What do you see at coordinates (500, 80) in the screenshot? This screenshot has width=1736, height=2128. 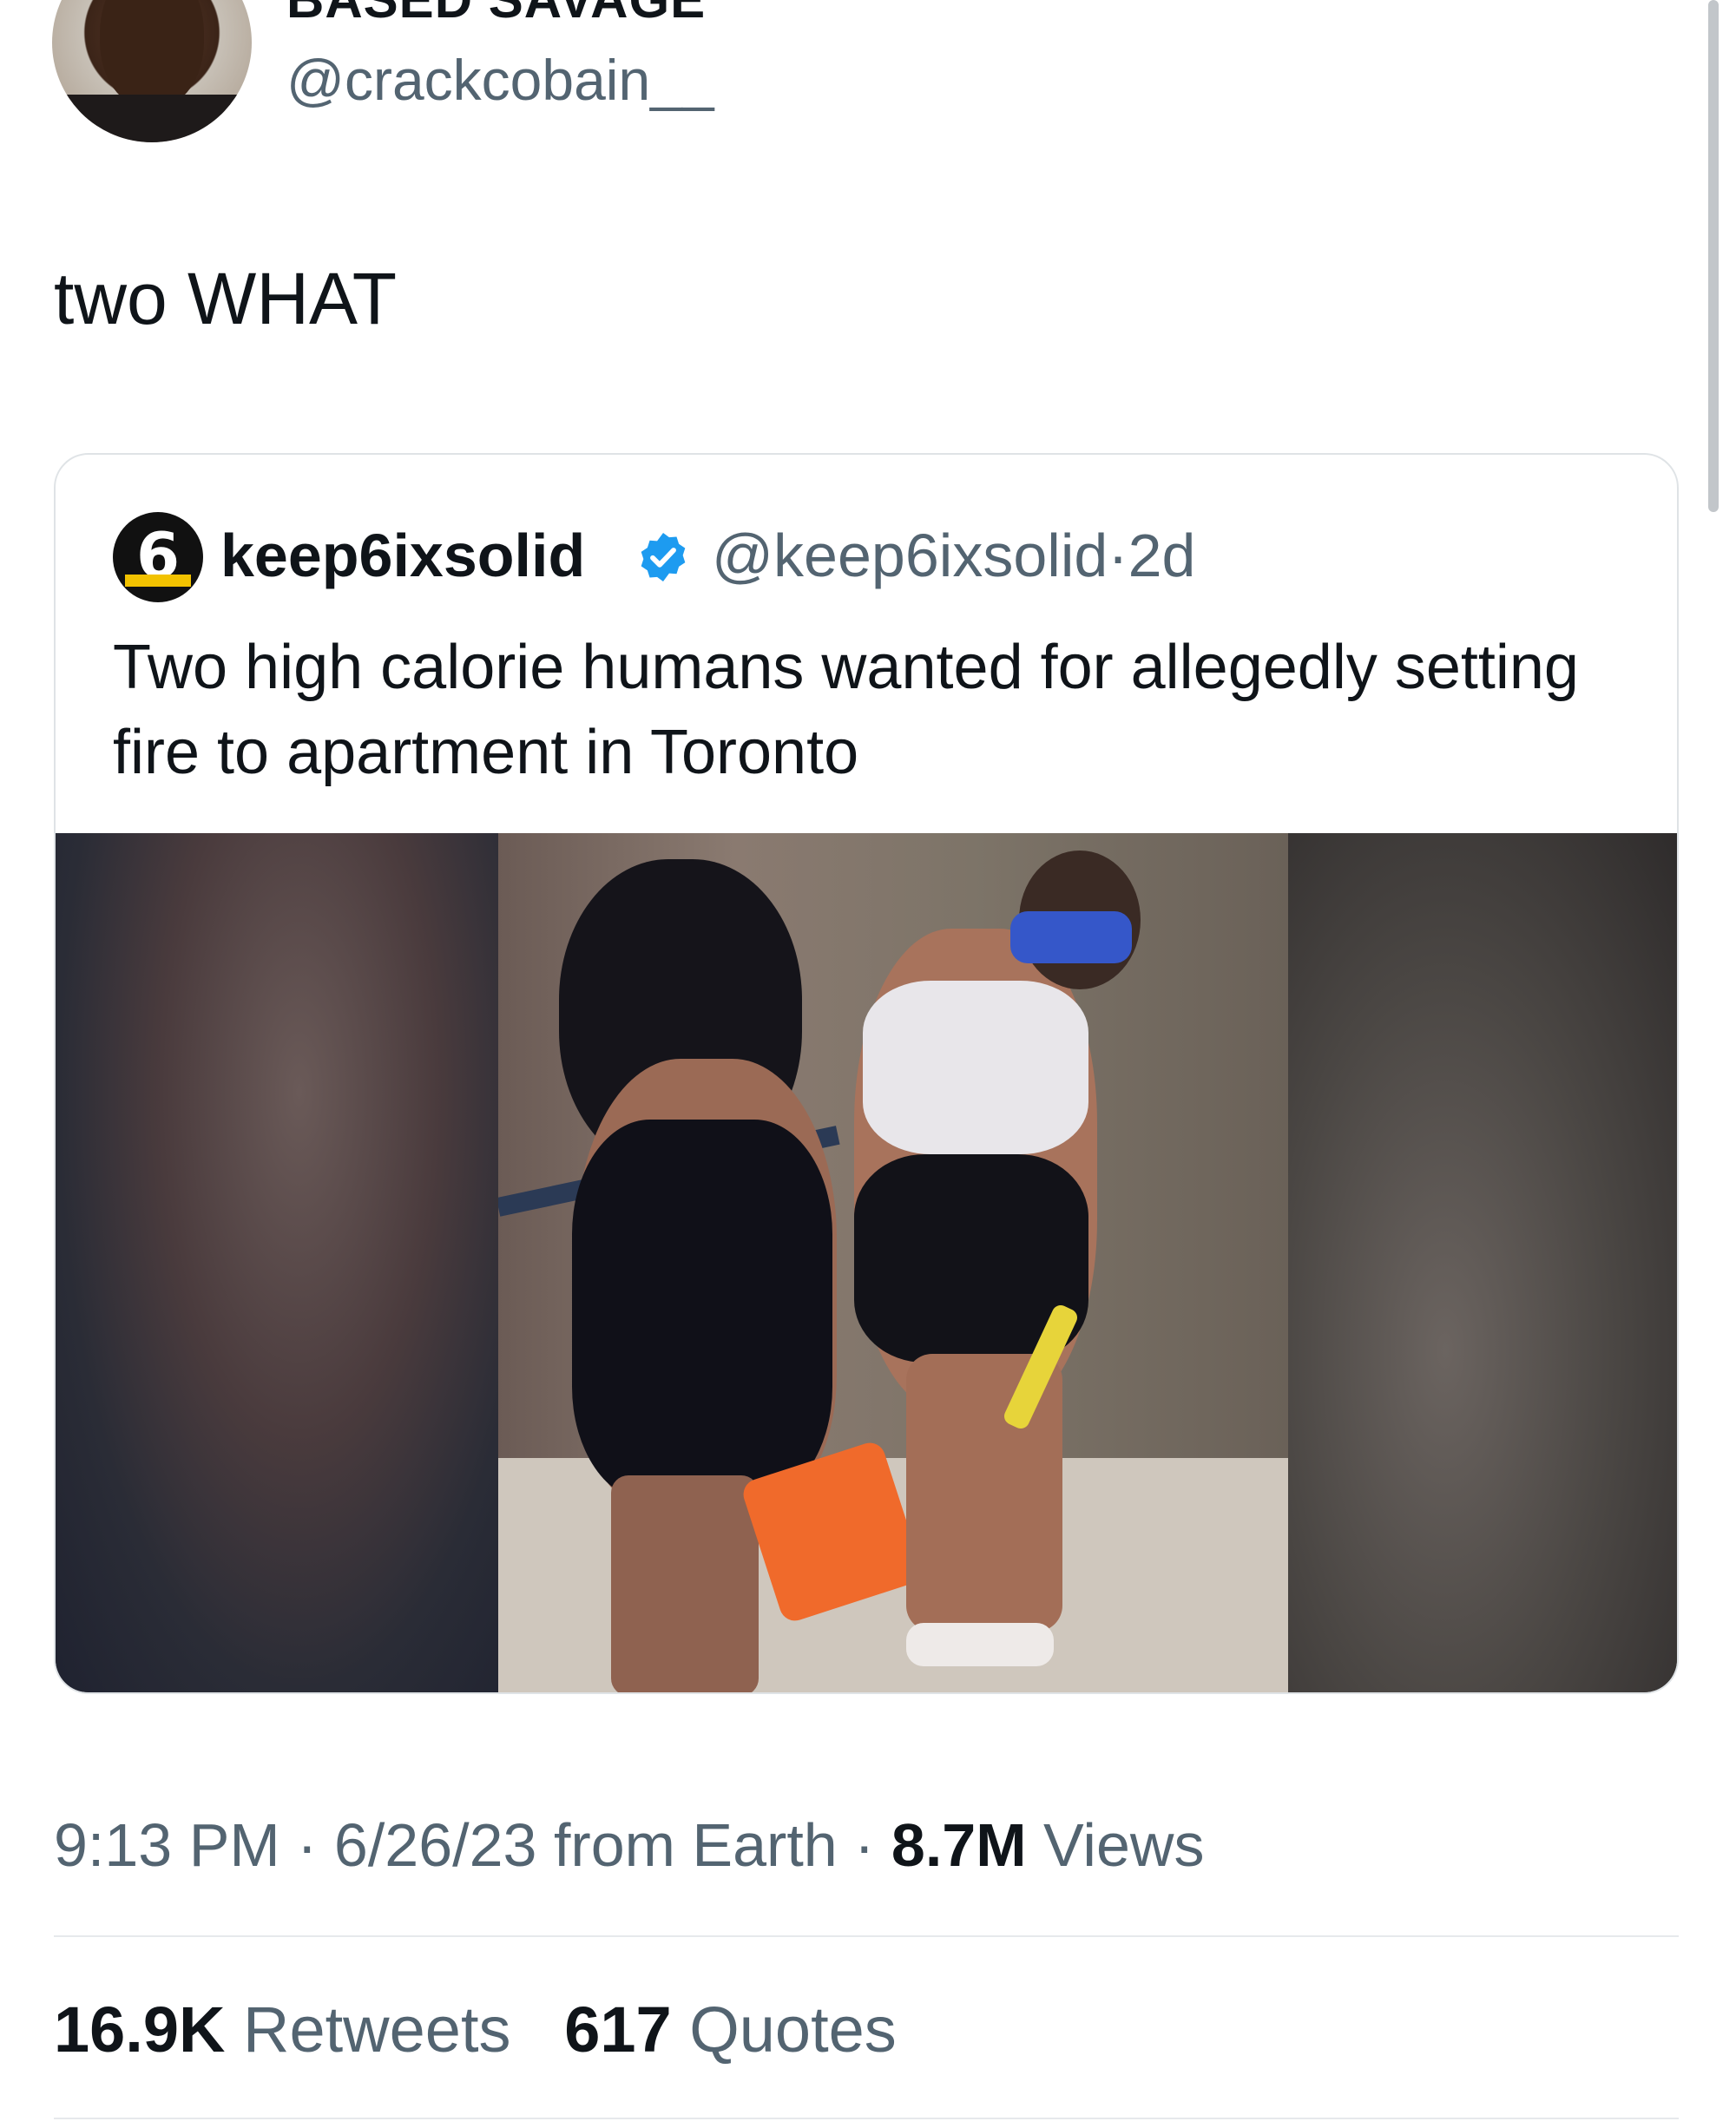 I see `author-handle: @crackcobain__` at bounding box center [500, 80].